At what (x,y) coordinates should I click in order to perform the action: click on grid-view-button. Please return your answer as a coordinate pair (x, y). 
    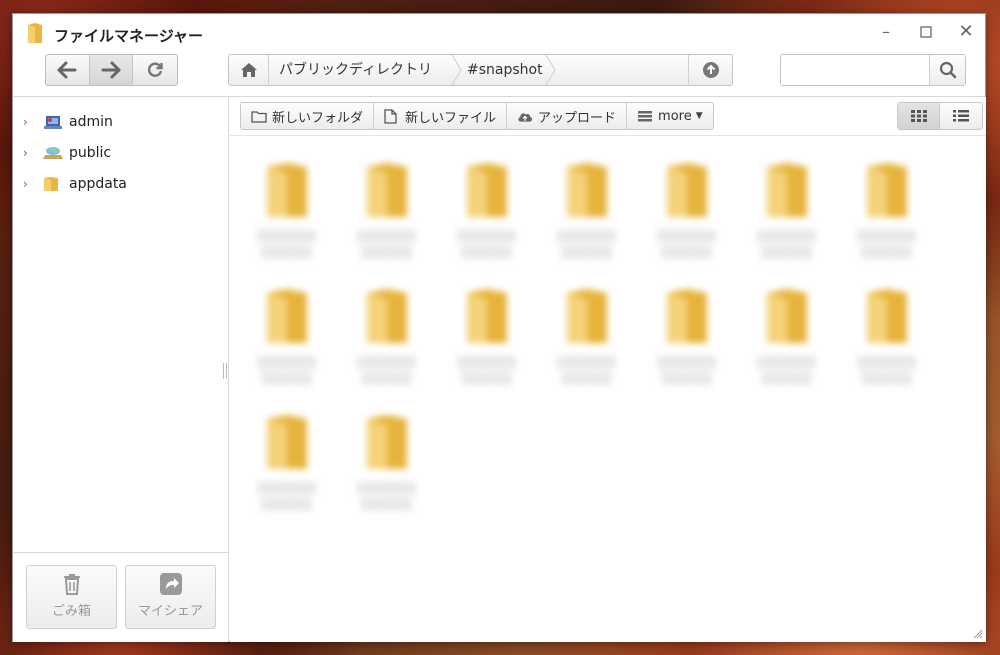
    Looking at the image, I should click on (919, 116).